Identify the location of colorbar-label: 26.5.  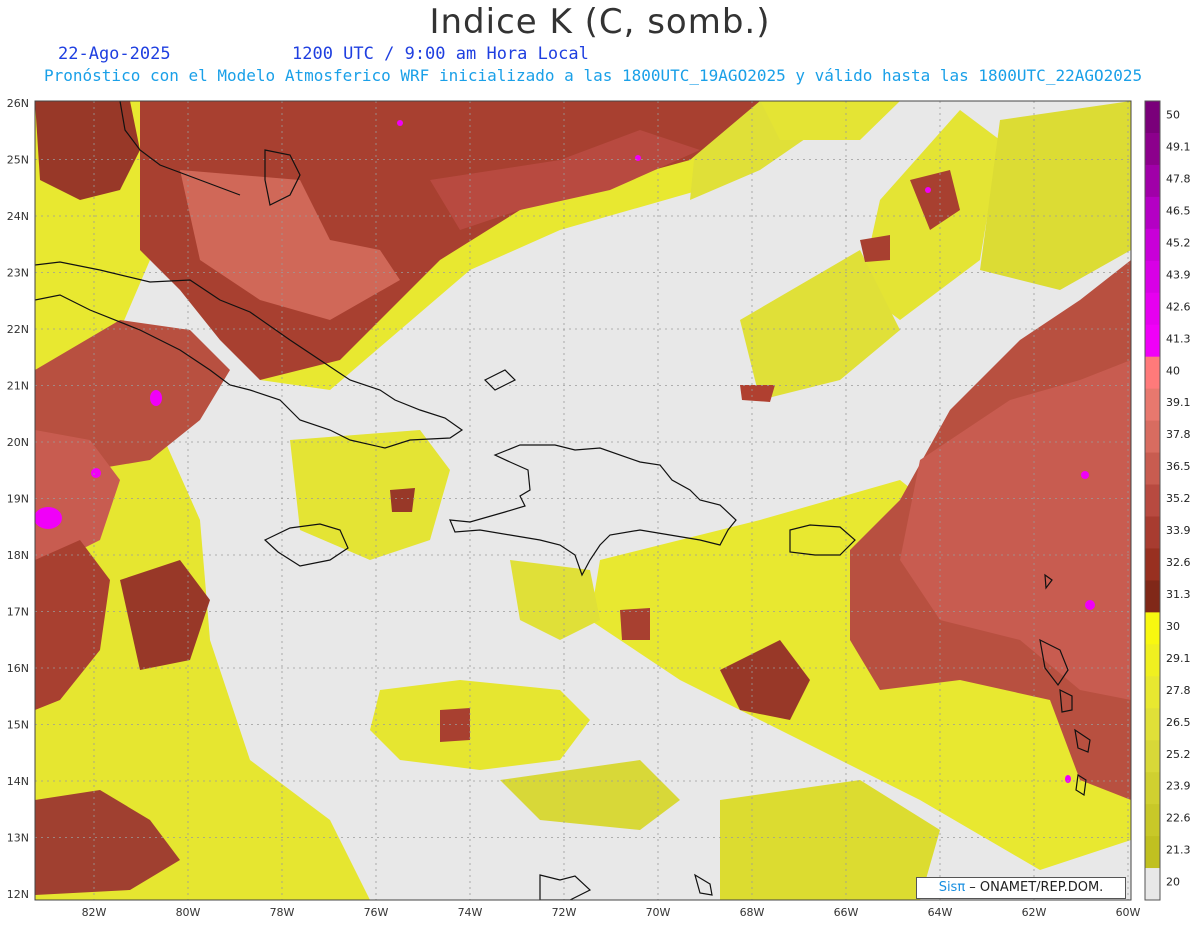
(1178, 722).